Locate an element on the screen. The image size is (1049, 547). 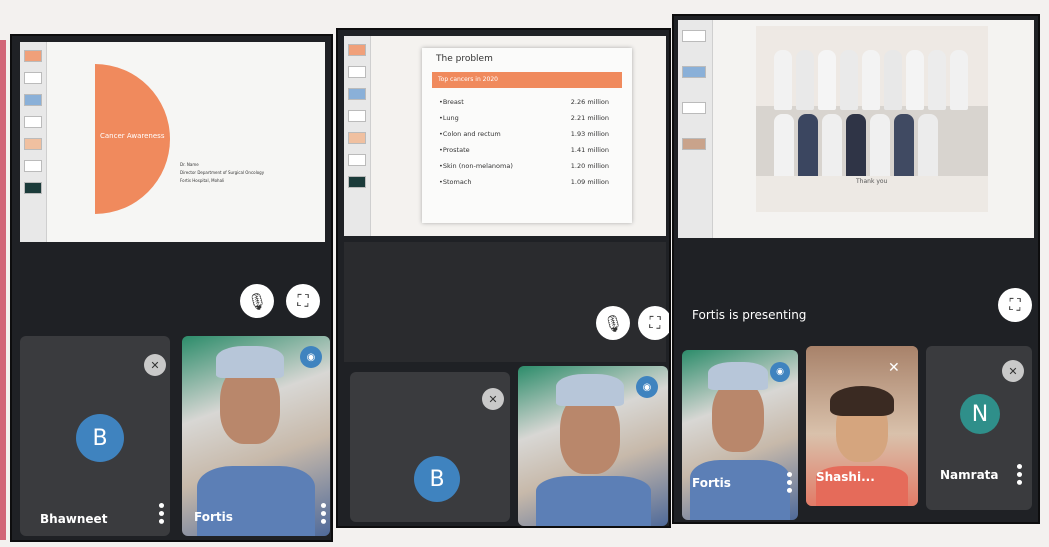
participant-name: Bhawneet is located at coordinates (74, 519).